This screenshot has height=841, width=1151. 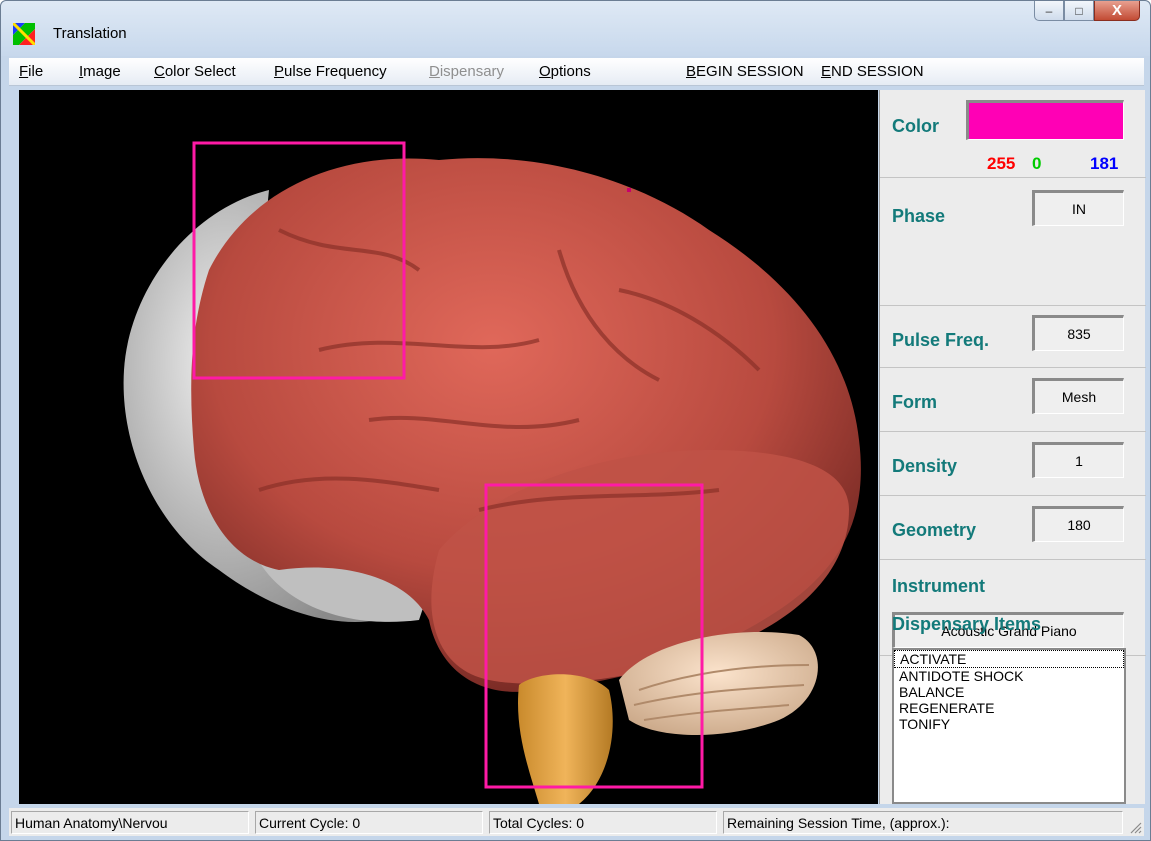 I want to click on maximize-icon: □, so click(x=1079, y=10).